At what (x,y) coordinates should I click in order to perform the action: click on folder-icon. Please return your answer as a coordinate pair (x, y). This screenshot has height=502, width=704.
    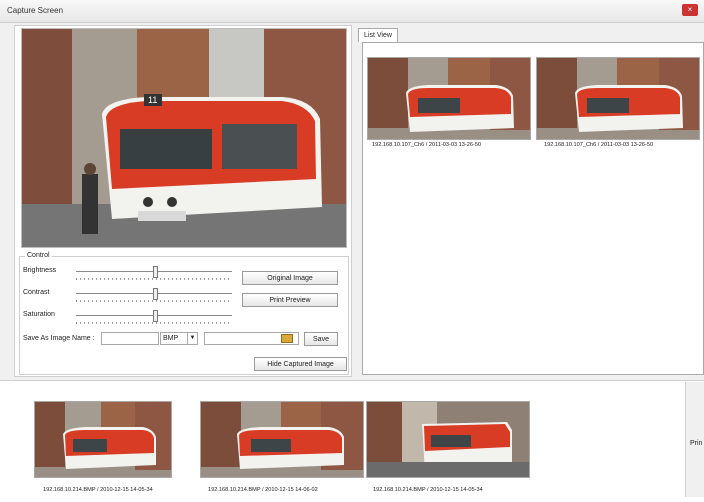
    Looking at the image, I should click on (287, 338).